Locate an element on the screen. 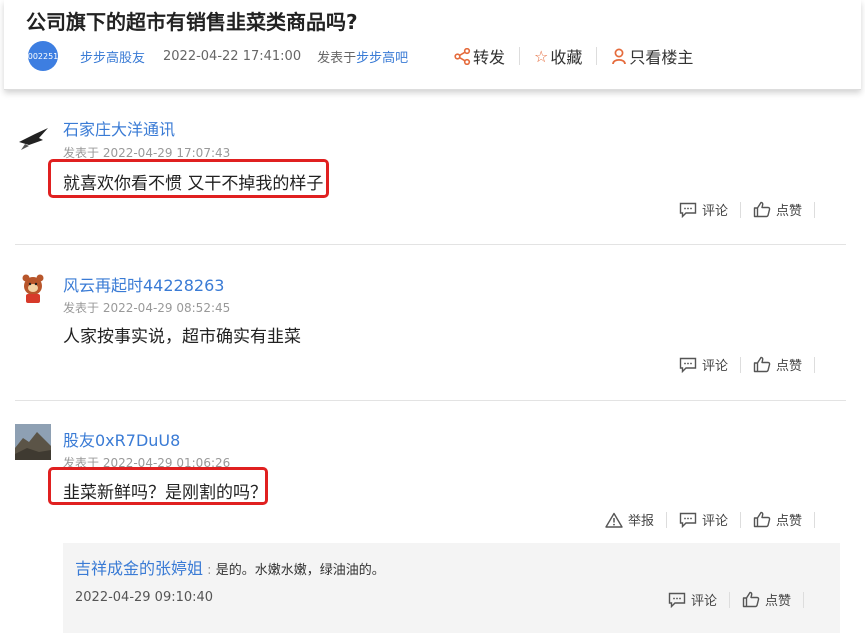  post-time: 2022-04-22 17:41:00 is located at coordinates (232, 56).